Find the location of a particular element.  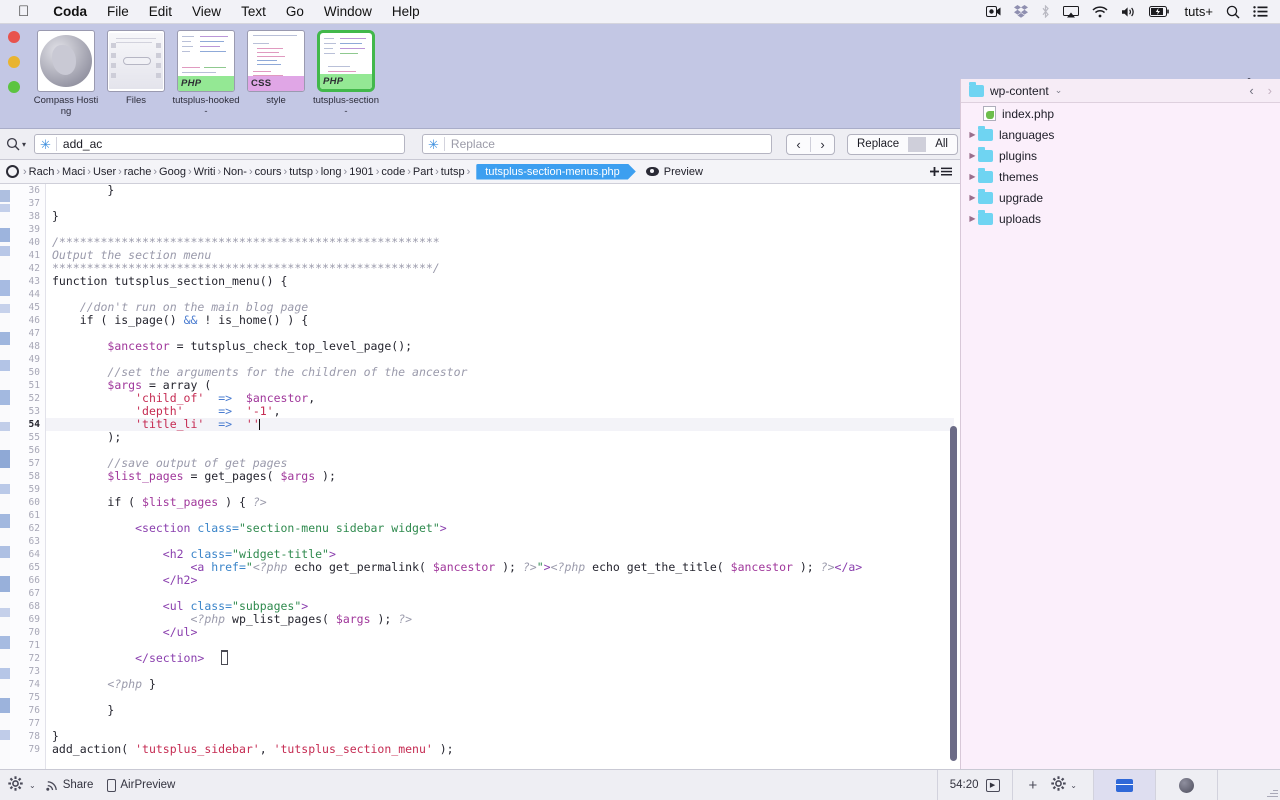

code-line: if ( $list_pages ) { ?> is located at coordinates (500, 502).